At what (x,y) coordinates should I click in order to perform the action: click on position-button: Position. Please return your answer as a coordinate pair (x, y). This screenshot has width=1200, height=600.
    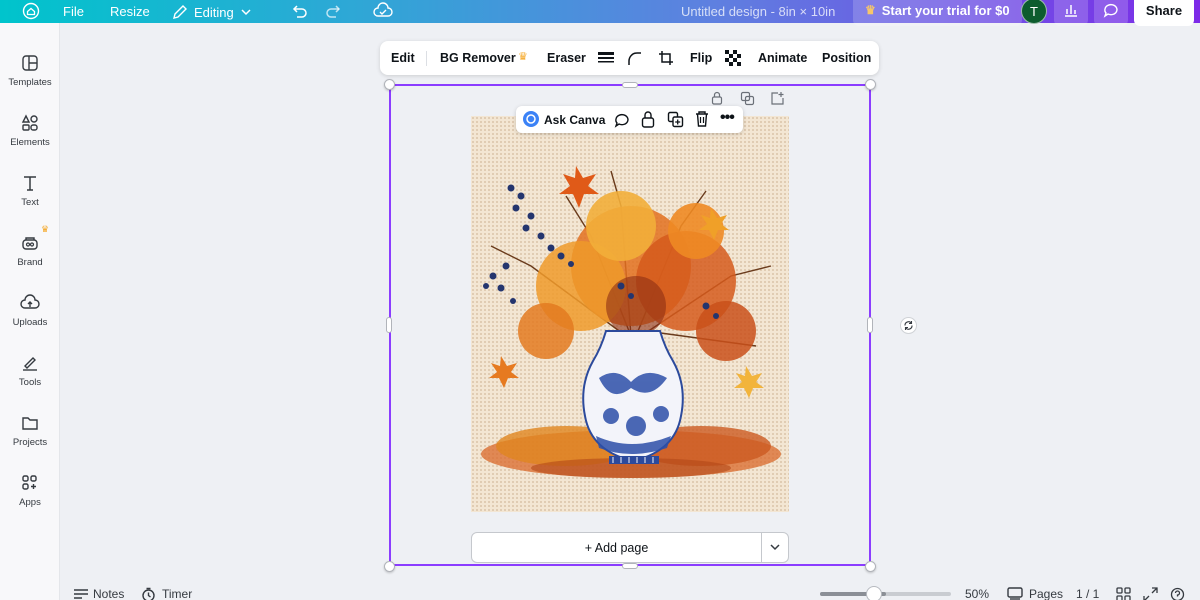
    Looking at the image, I should click on (846, 58).